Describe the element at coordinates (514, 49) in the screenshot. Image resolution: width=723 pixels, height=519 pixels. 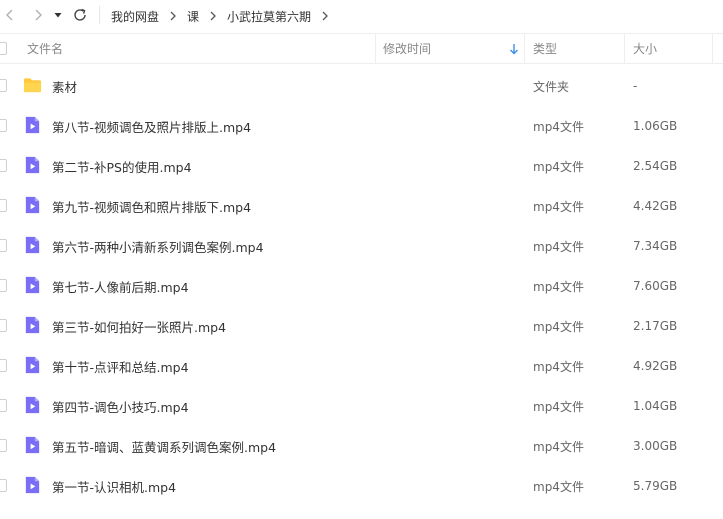
I see `sort-down-arrow-icon` at that location.